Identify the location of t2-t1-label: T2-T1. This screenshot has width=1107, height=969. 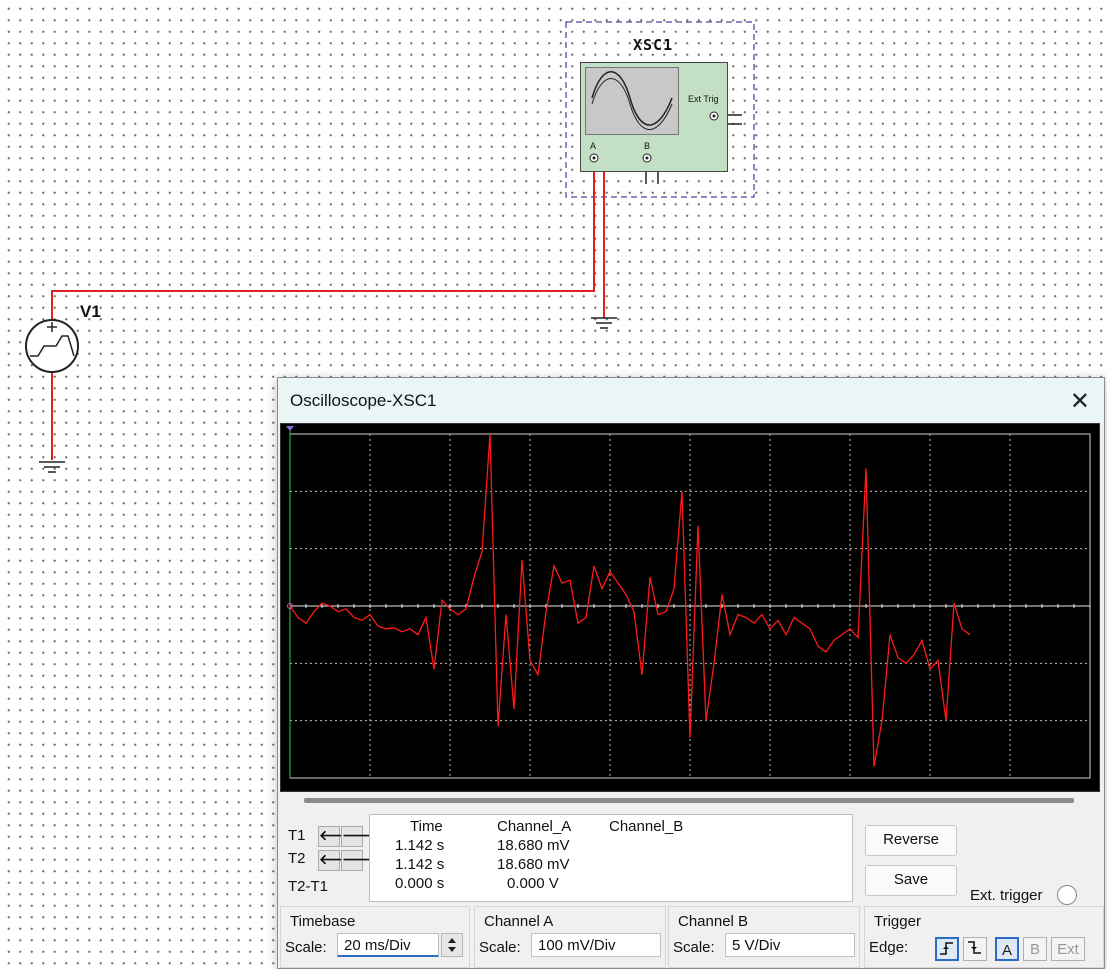
(308, 886).